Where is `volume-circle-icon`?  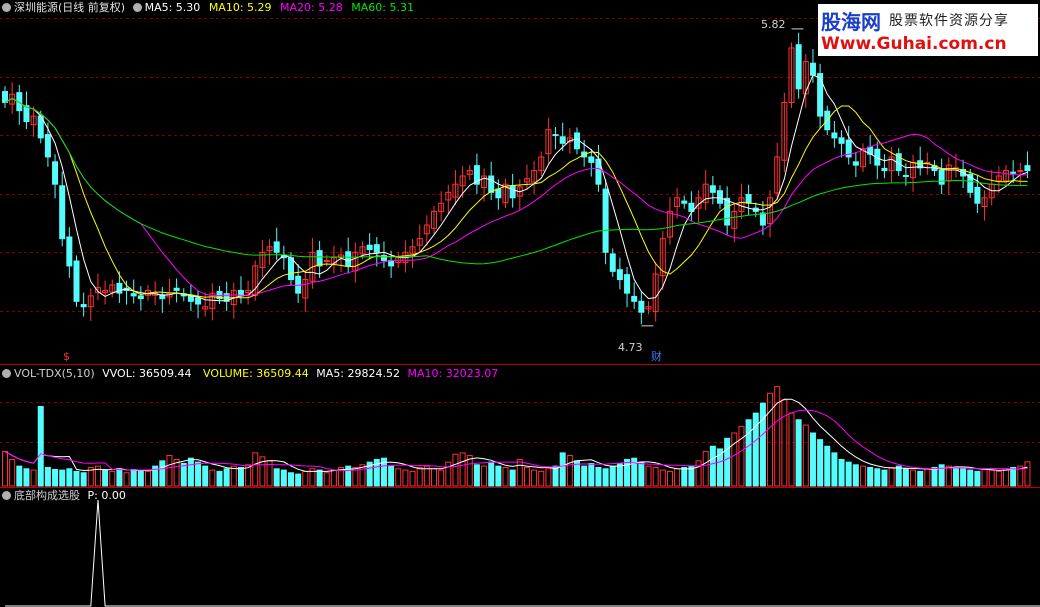
volume-circle-icon is located at coordinates (6, 373).